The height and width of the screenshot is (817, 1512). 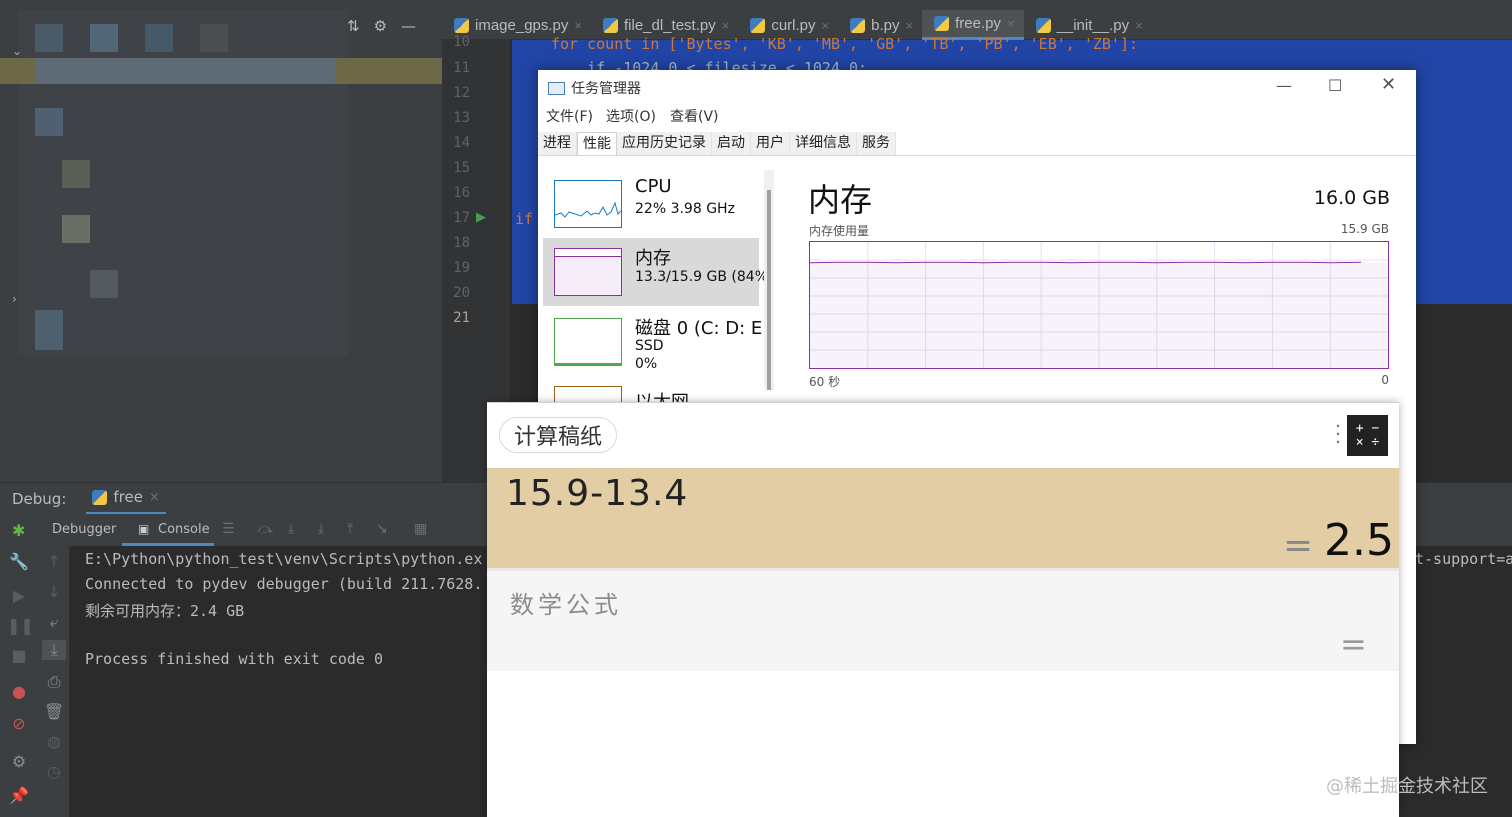 What do you see at coordinates (653, 258) in the screenshot?
I see `perf-item-name: 内存` at bounding box center [653, 258].